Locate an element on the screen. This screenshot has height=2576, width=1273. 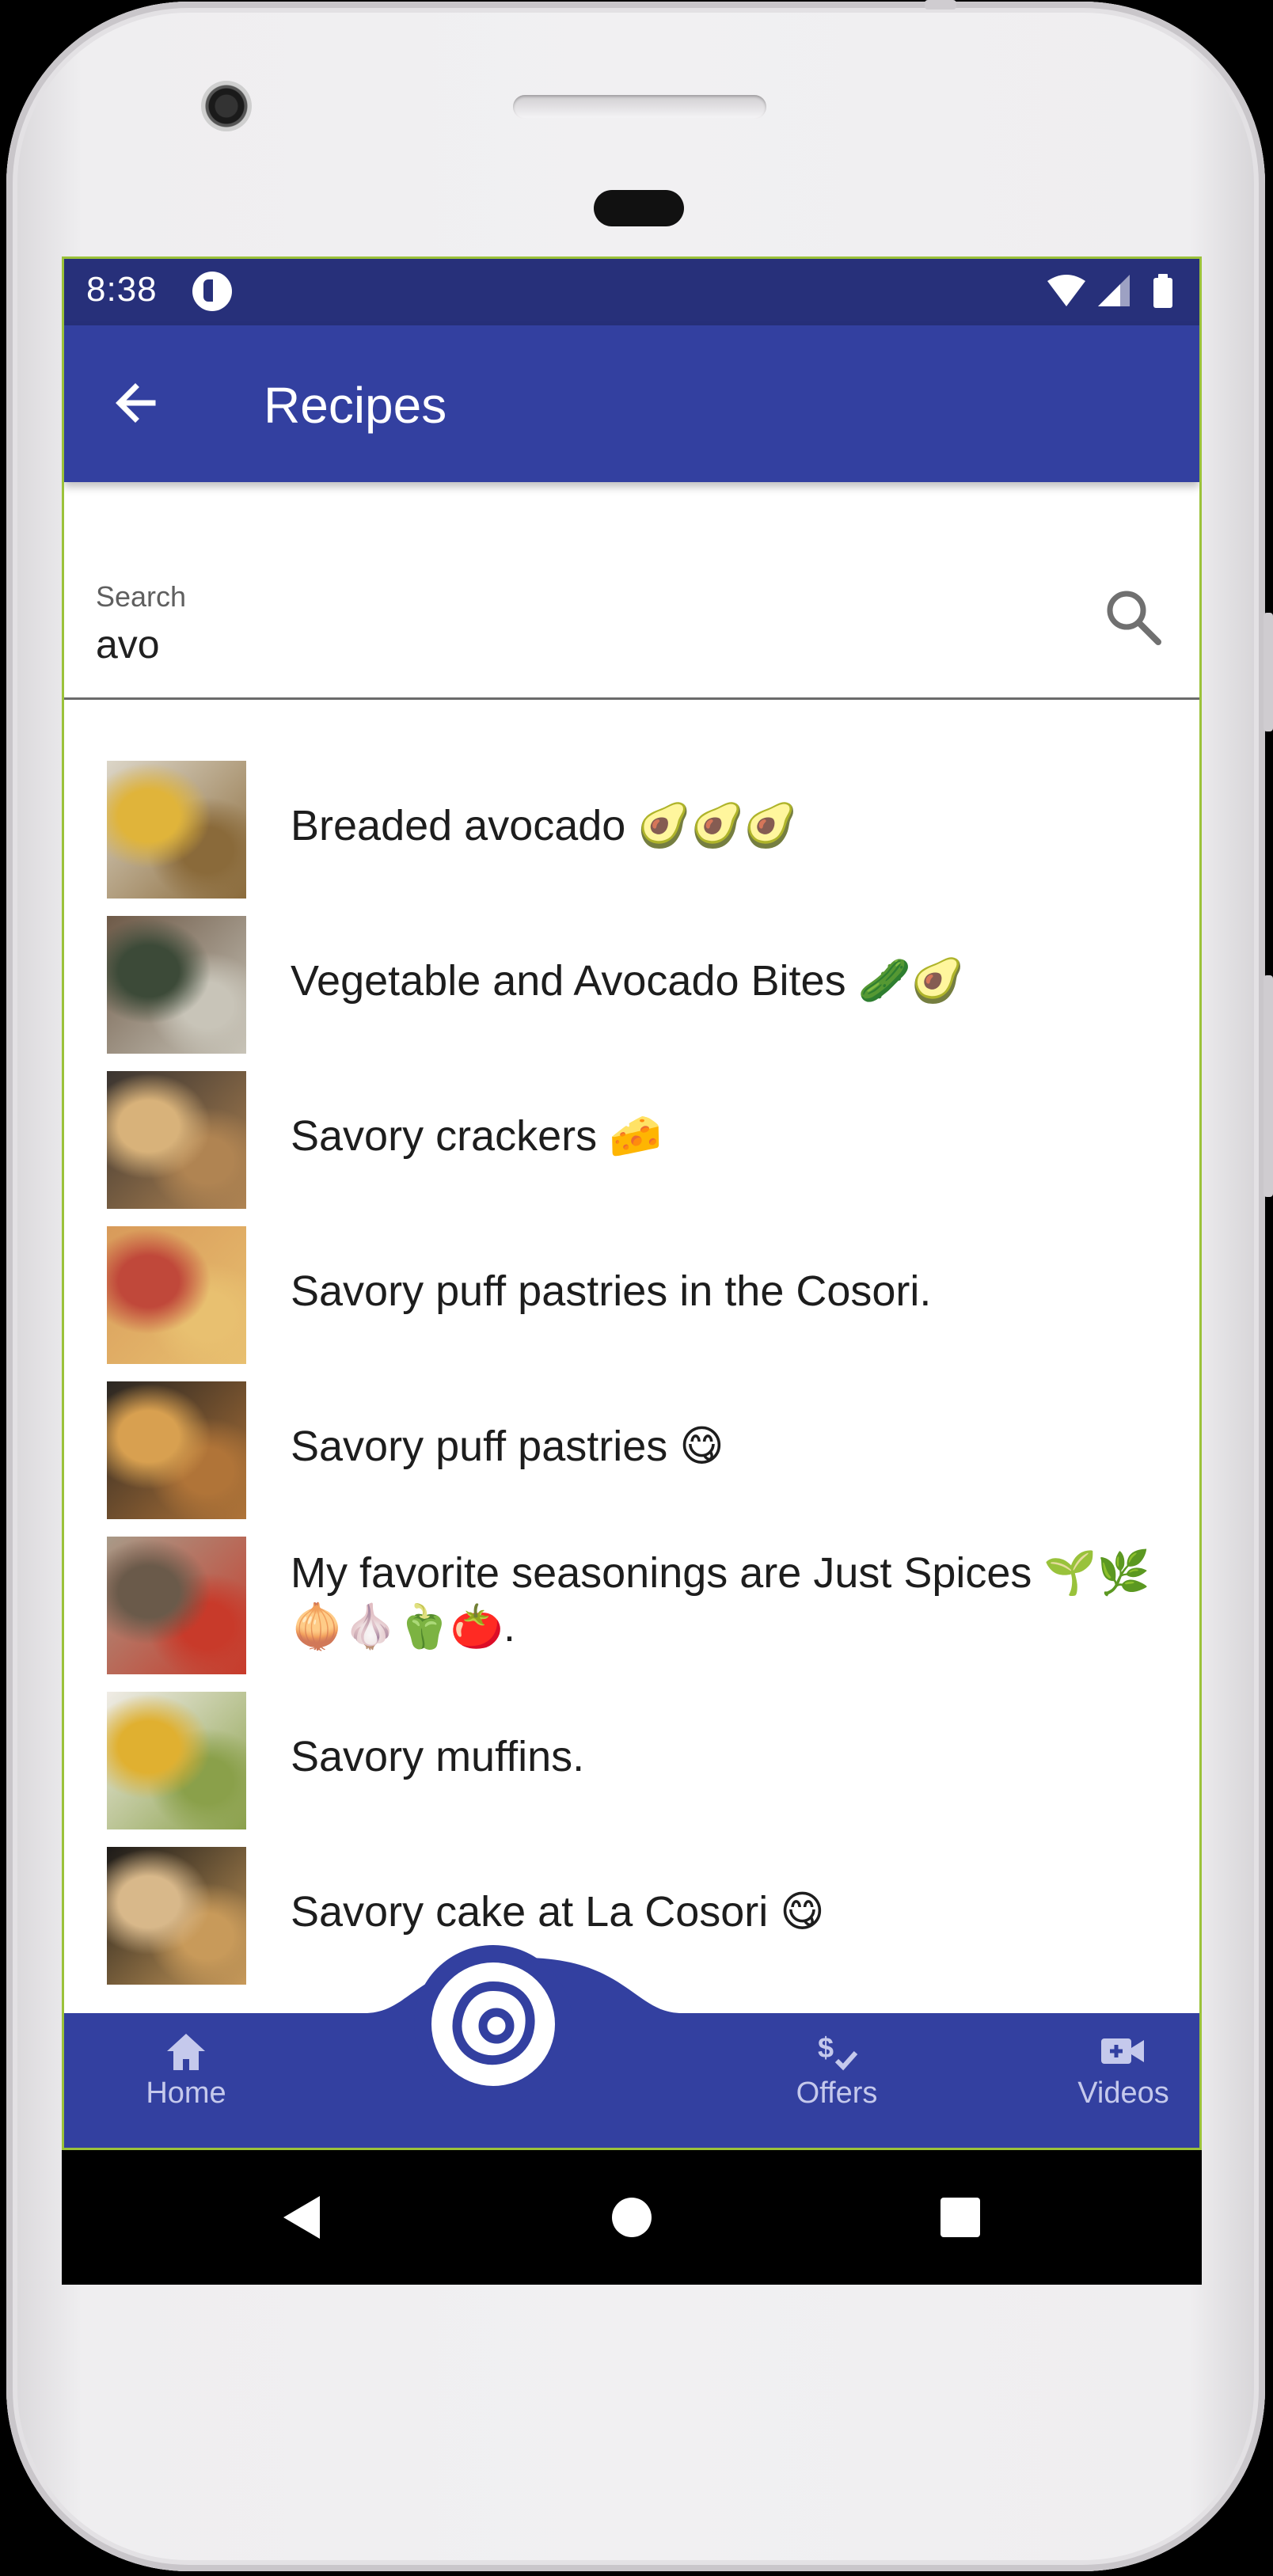
list-item: Savory crackers 🧀 is located at coordinates (631, 1137).